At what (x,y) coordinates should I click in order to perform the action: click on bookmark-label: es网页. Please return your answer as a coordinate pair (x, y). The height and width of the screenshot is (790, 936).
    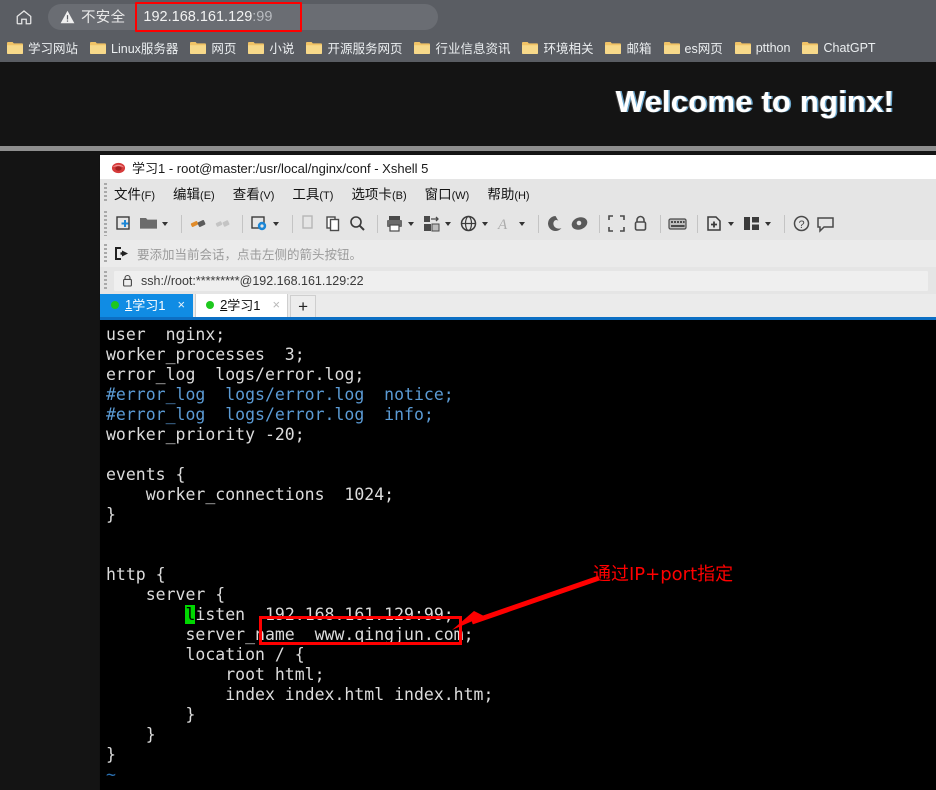
    Looking at the image, I should click on (703, 49).